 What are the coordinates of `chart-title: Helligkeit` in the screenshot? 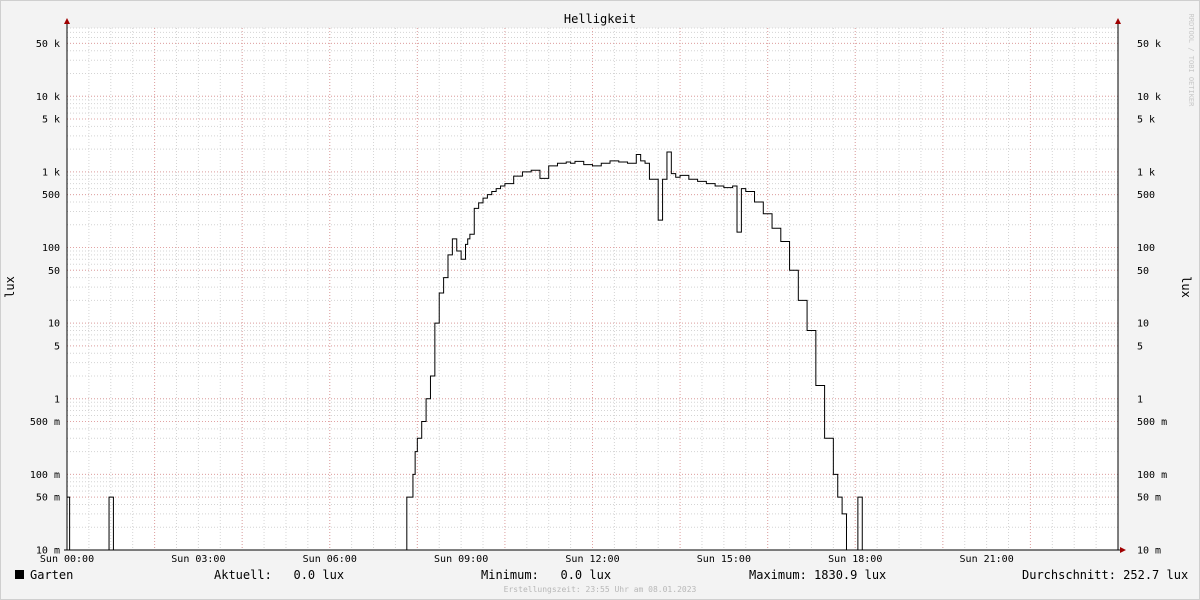 It's located at (600, 19).